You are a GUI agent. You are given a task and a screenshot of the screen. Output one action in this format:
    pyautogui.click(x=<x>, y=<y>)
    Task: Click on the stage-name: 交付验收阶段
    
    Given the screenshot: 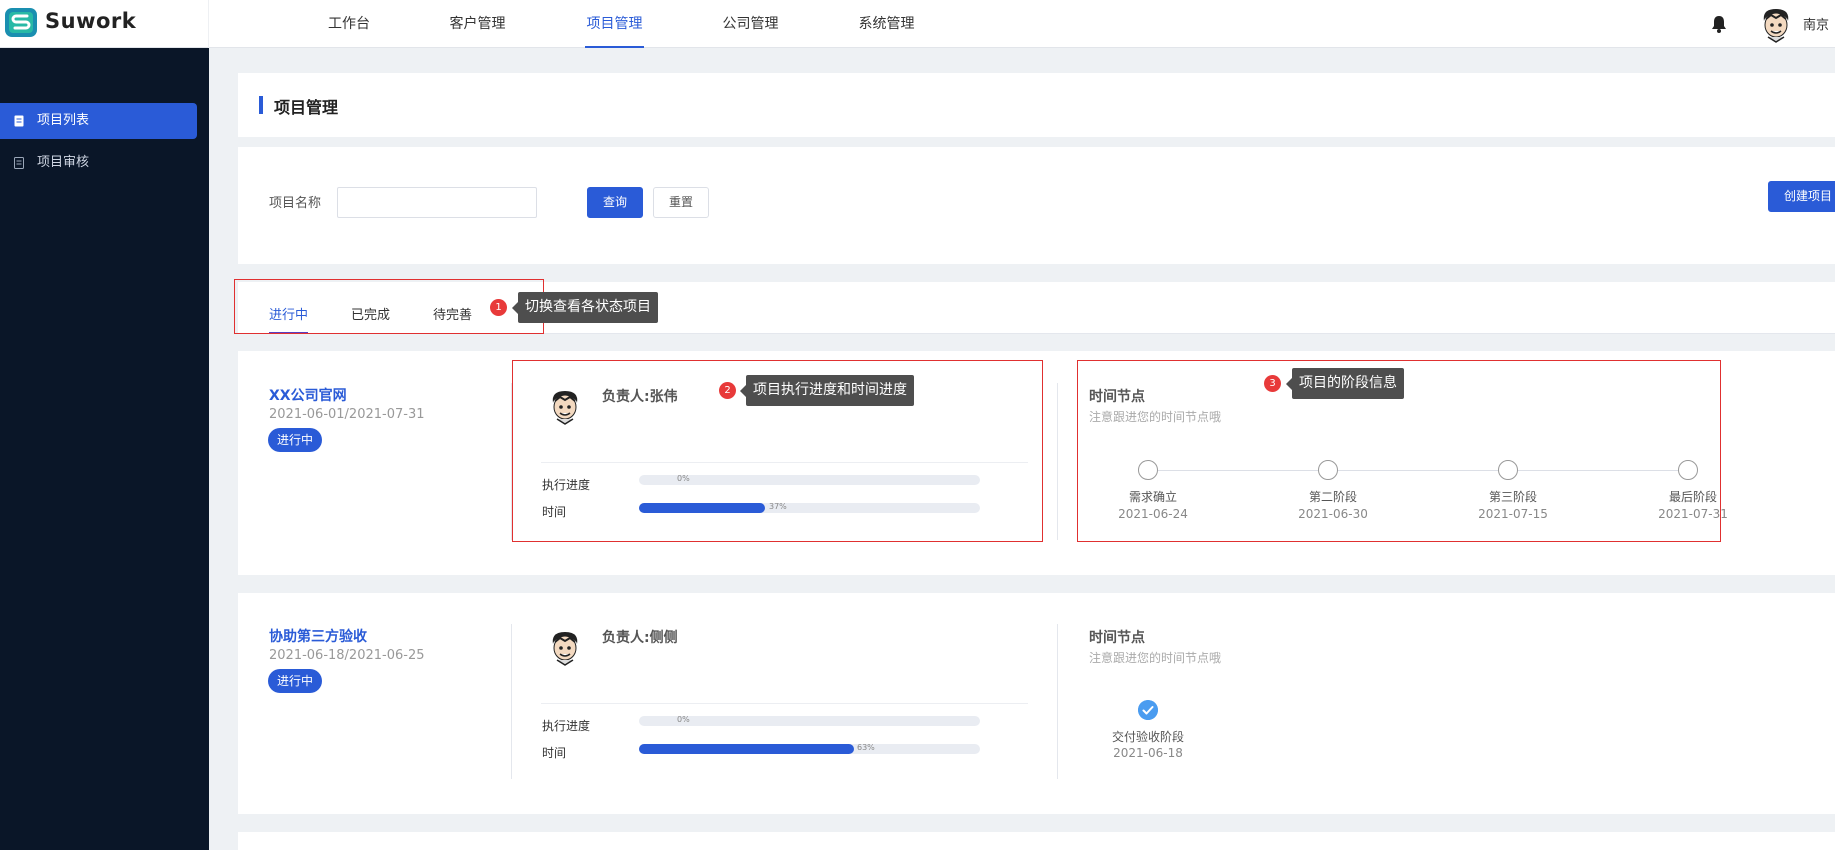 What is the action you would take?
    pyautogui.click(x=1147, y=737)
    